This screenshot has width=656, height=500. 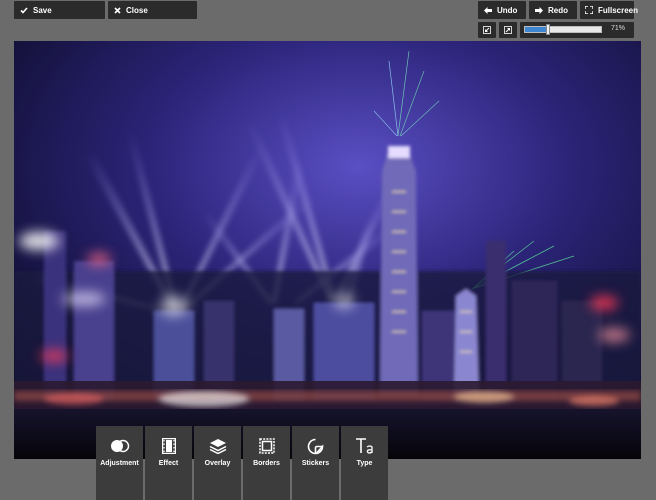 I want to click on tool-label: Effect, so click(x=168, y=463).